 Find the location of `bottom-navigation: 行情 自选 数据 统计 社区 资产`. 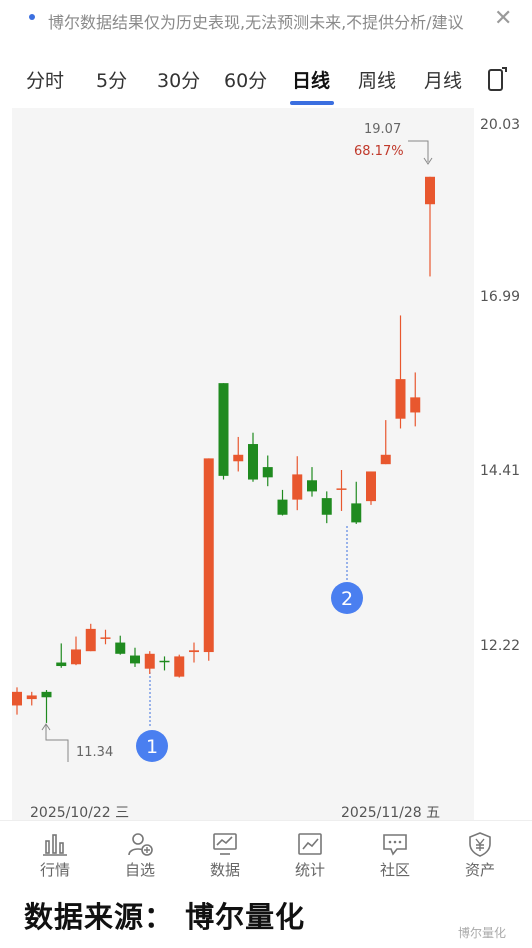

bottom-navigation: 行情 自选 数据 统计 社区 资产 is located at coordinates (266, 855).